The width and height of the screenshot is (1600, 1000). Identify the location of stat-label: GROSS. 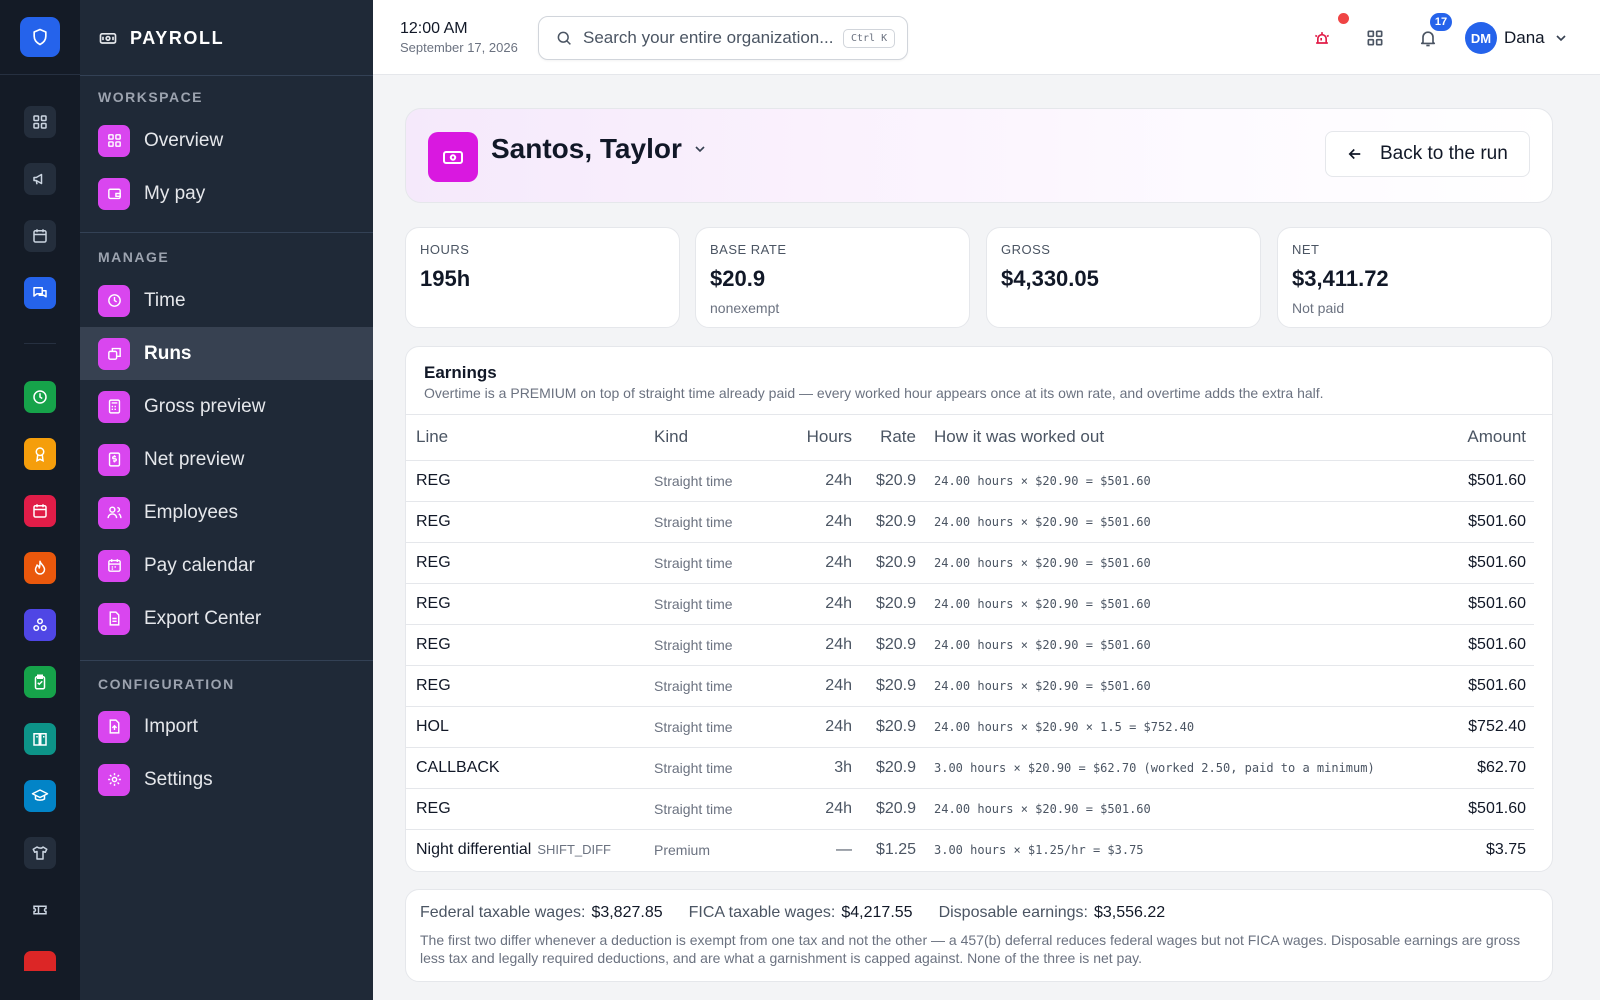
(1026, 249).